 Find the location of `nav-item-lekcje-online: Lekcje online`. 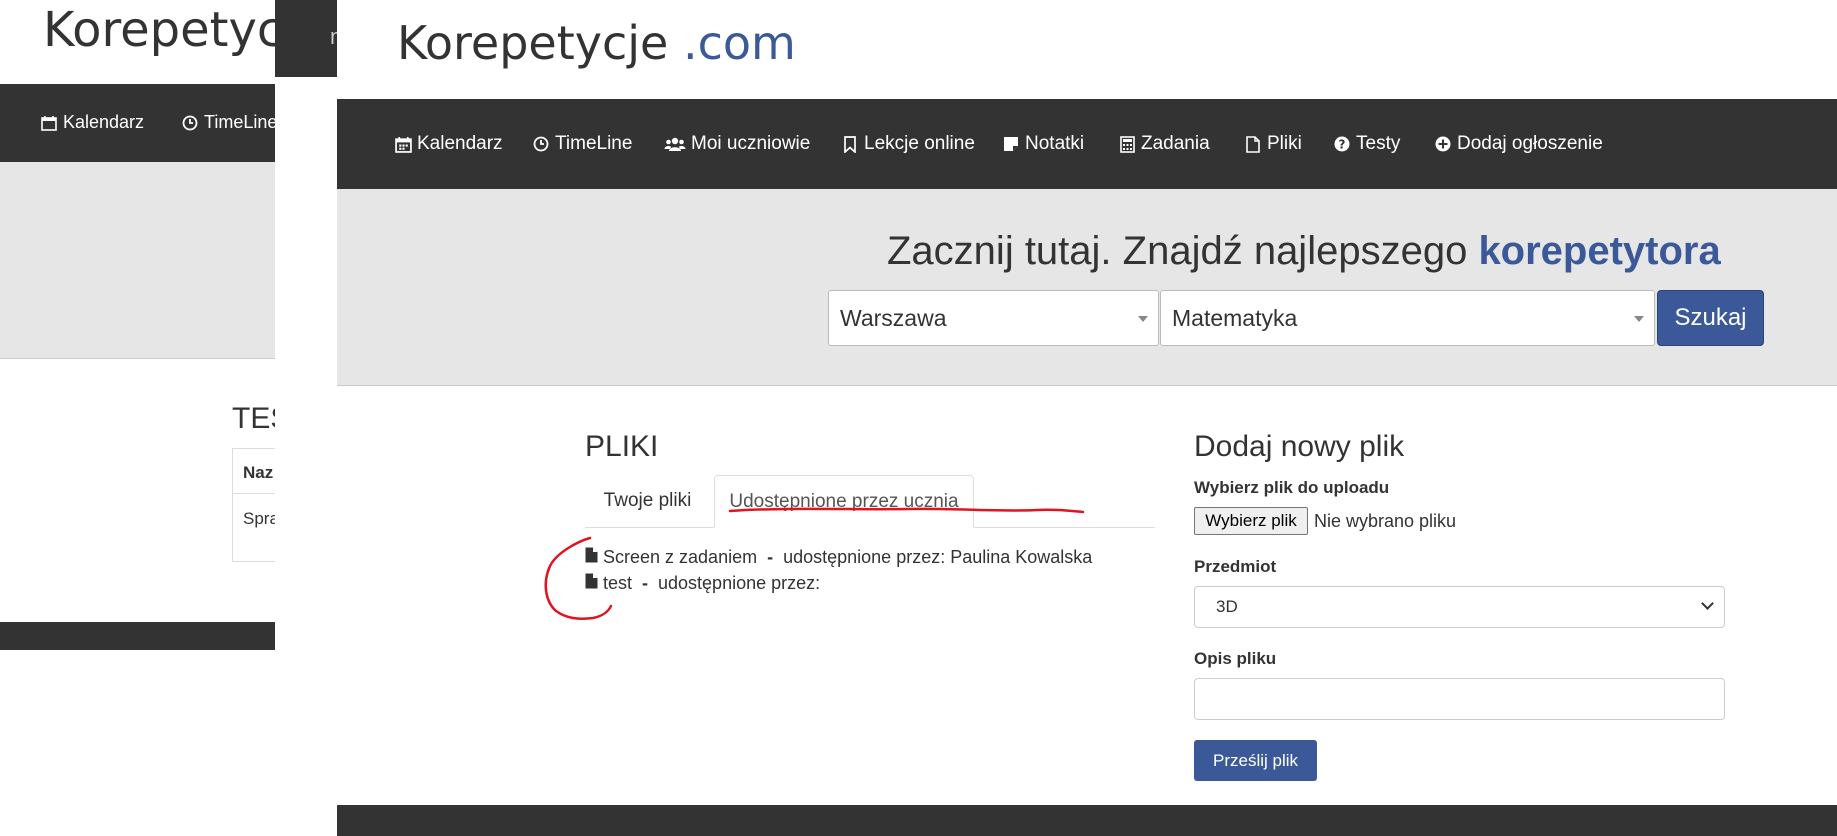

nav-item-lekcje-online: Lekcje online is located at coordinates (908, 144).